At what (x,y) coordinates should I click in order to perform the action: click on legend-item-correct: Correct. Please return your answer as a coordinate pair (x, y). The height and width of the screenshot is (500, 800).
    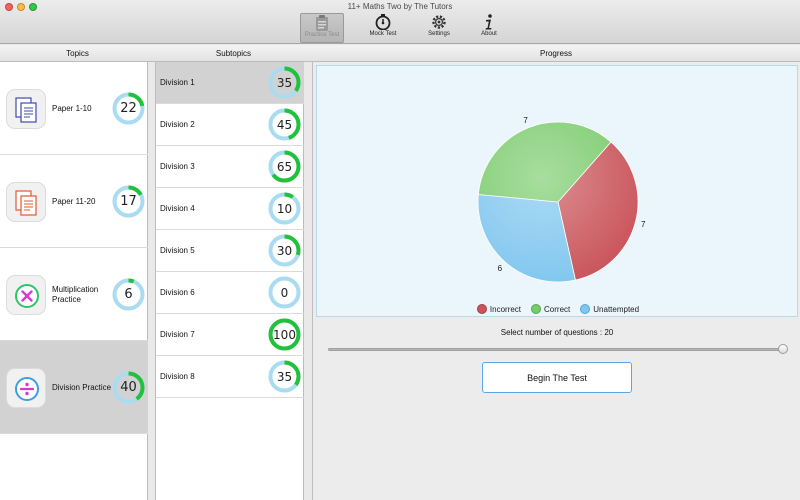
    Looking at the image, I should click on (550, 309).